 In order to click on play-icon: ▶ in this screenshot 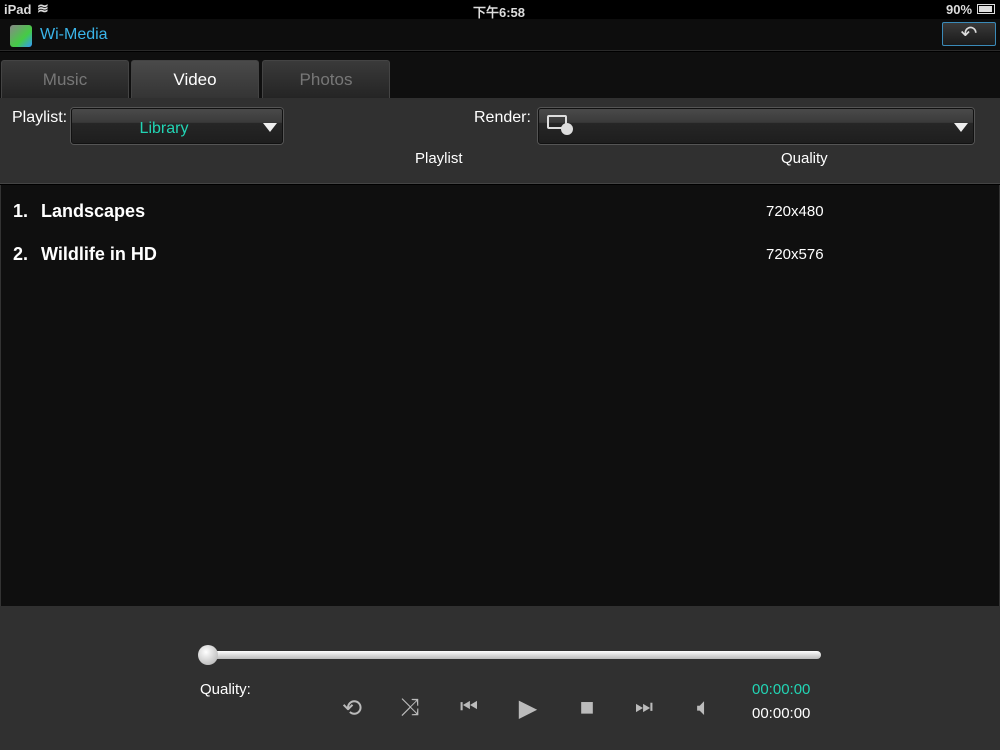, I will do `click(528, 708)`.